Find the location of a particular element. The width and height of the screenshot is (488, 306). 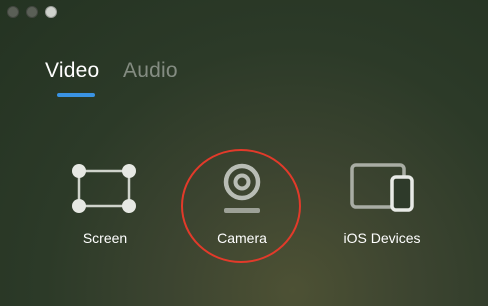

ios-devices-icon is located at coordinates (382, 187).